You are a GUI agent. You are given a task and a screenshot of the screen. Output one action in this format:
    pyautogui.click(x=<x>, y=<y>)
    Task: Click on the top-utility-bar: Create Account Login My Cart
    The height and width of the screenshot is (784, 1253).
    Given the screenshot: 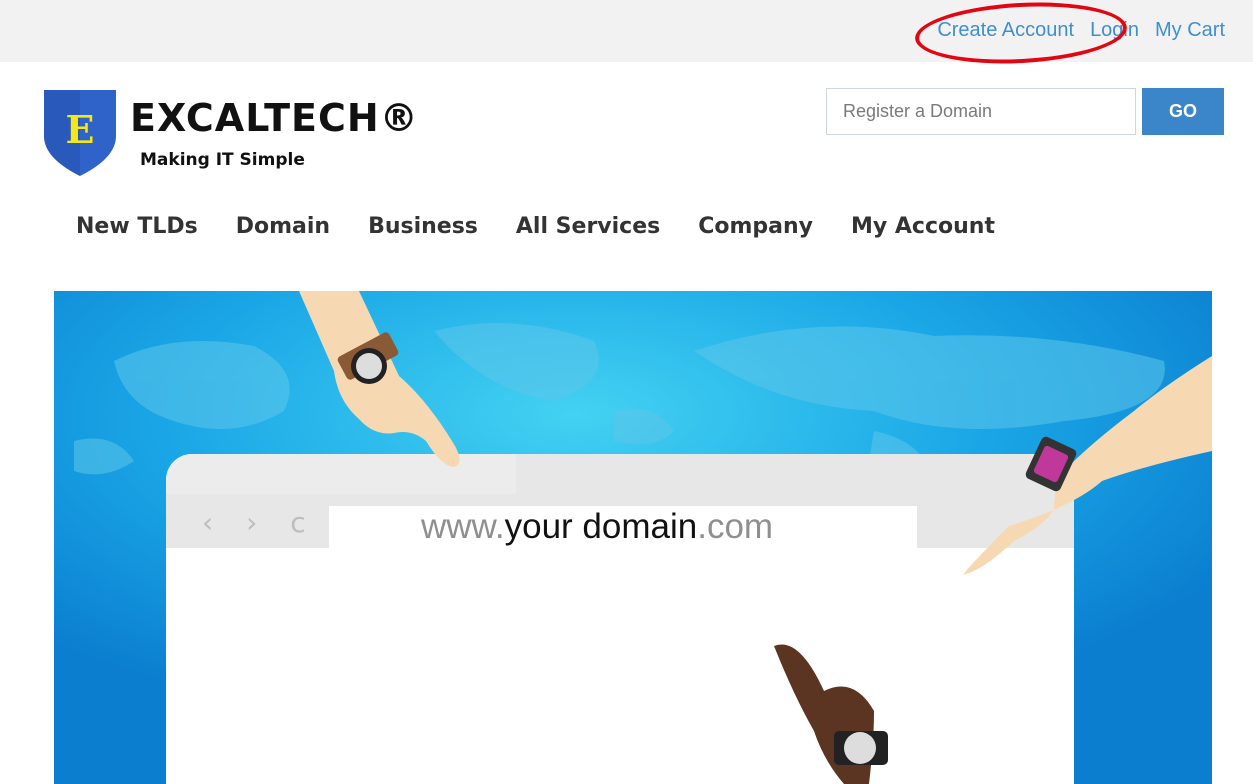 What is the action you would take?
    pyautogui.click(x=626, y=34)
    